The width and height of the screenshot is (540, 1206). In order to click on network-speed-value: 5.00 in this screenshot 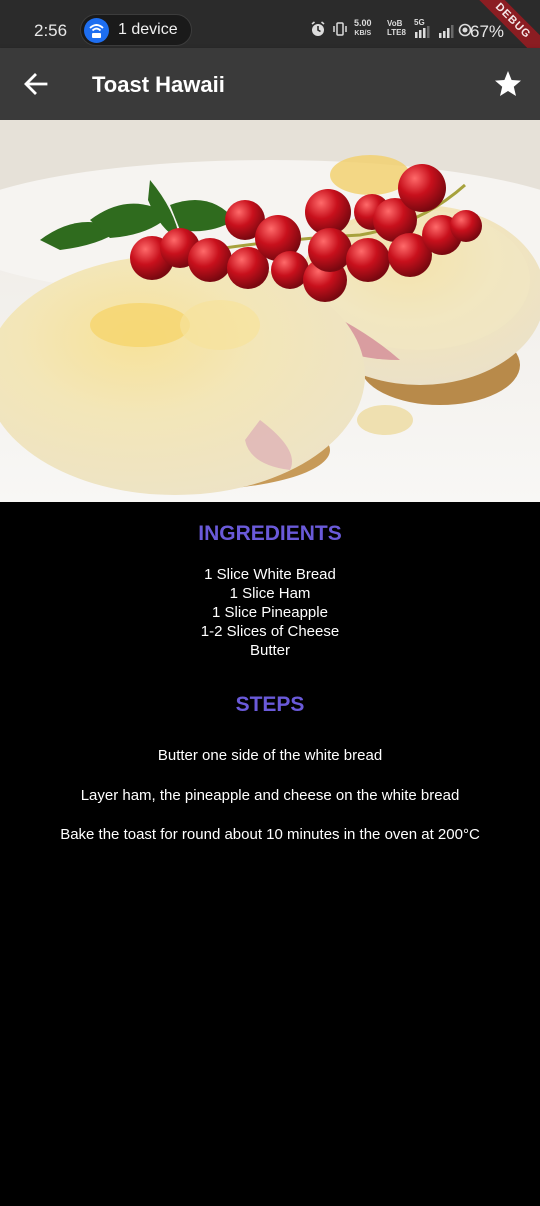, I will do `click(363, 23)`.